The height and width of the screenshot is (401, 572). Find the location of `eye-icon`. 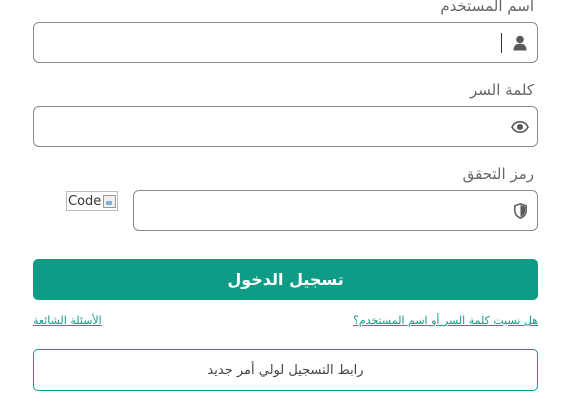

eye-icon is located at coordinates (520, 127).